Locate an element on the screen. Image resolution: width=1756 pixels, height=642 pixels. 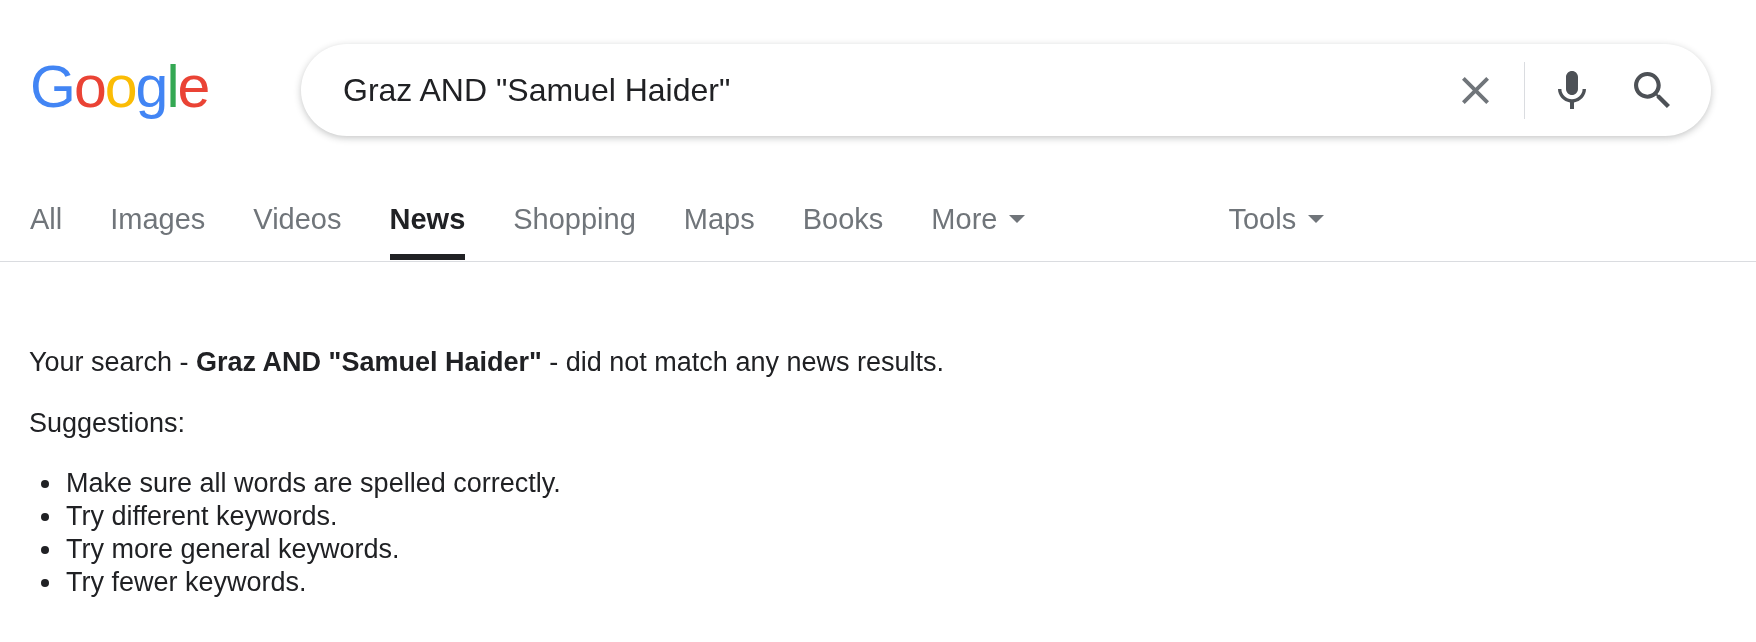
tab: Maps is located at coordinates (719, 231).